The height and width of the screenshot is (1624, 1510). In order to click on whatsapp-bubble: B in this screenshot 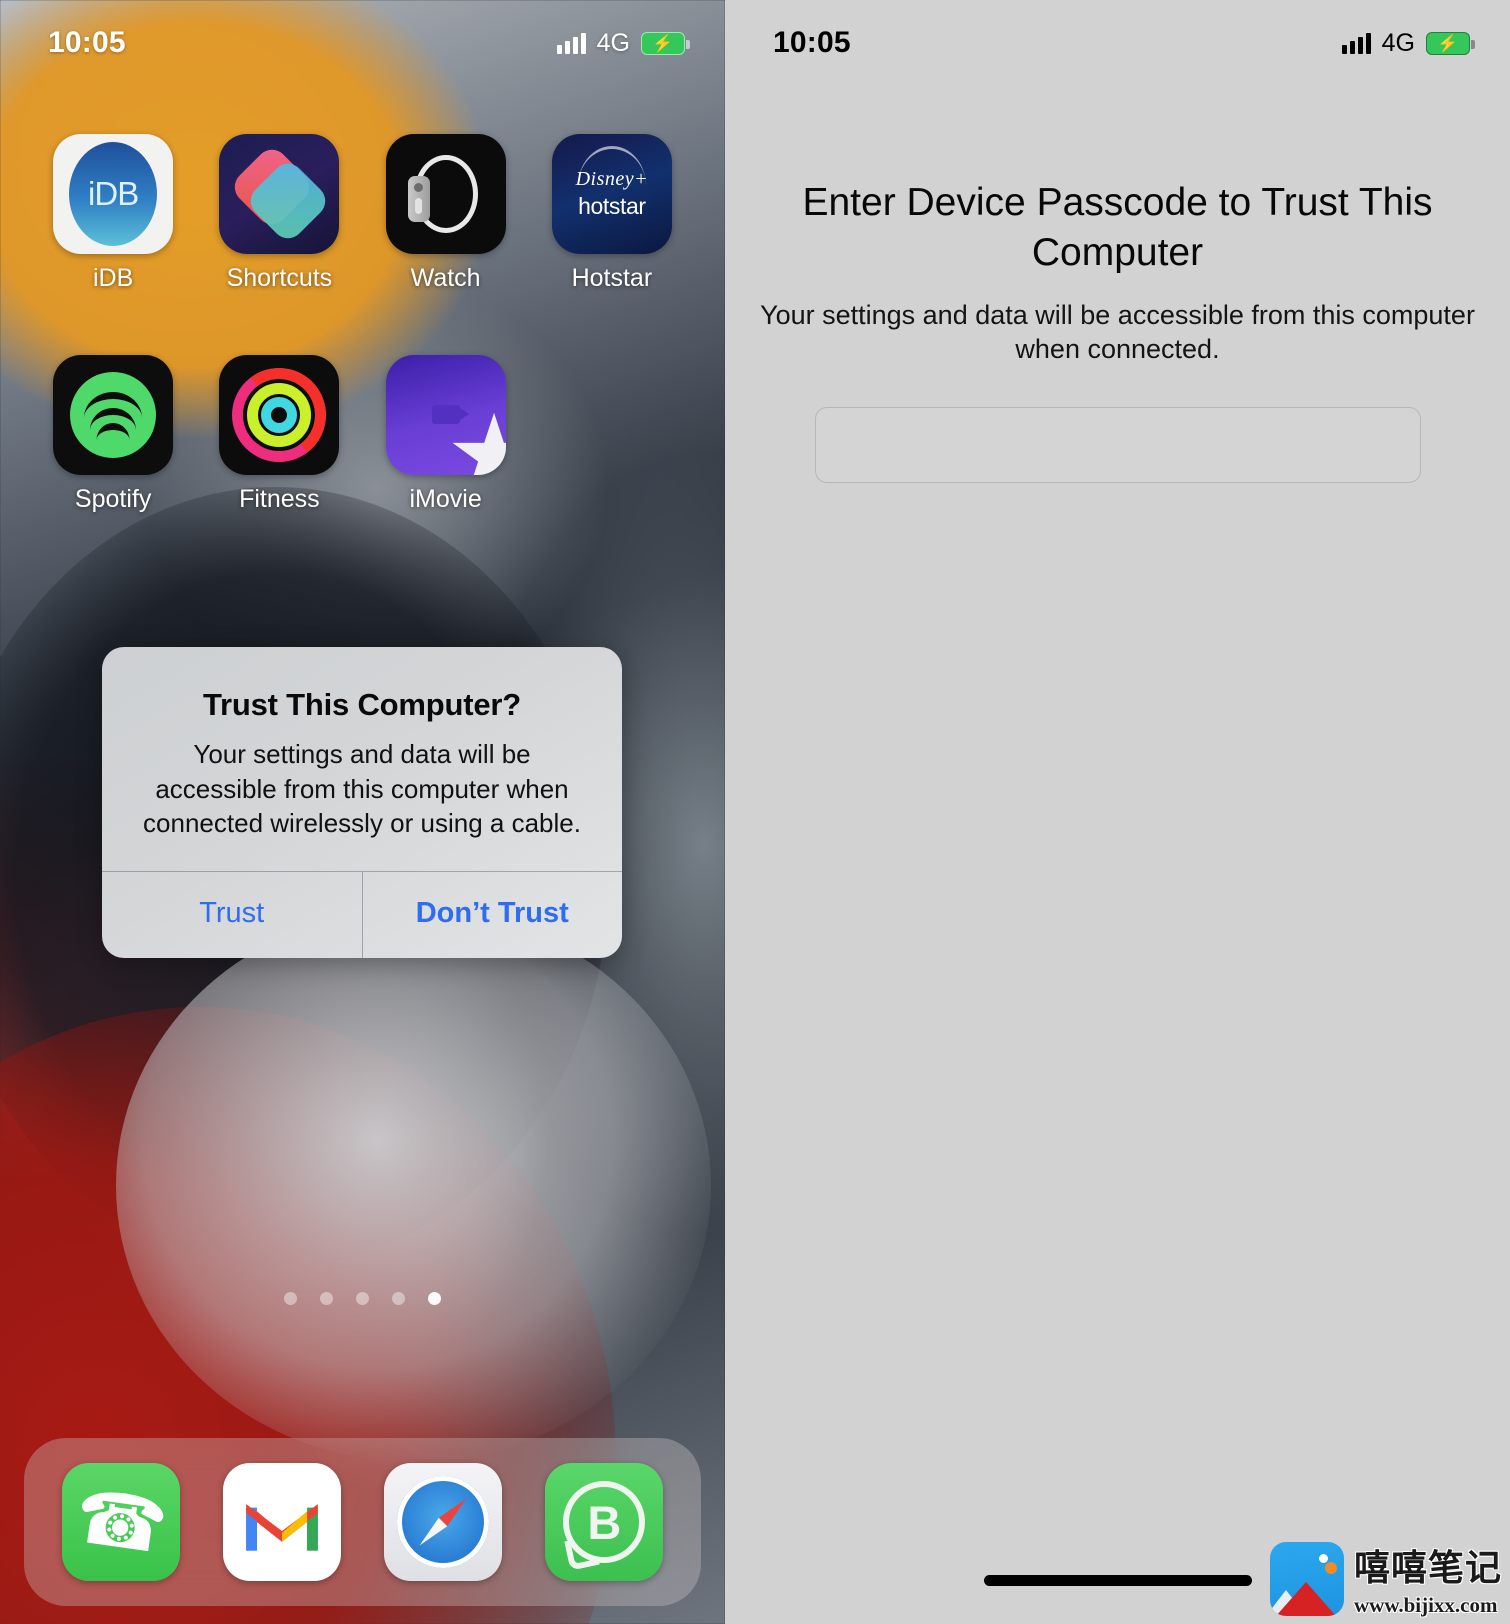, I will do `click(604, 1522)`.